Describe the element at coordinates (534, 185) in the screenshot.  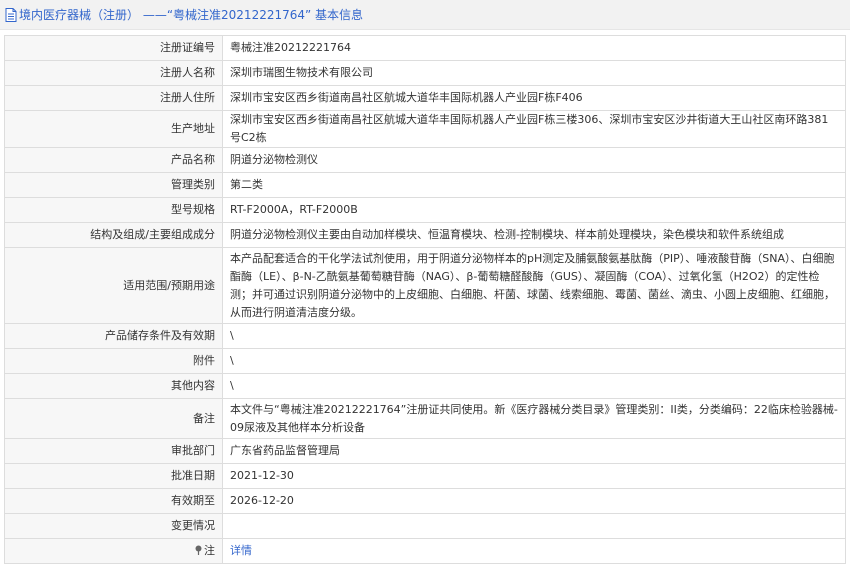
I see `row-value: 第二类` at that location.